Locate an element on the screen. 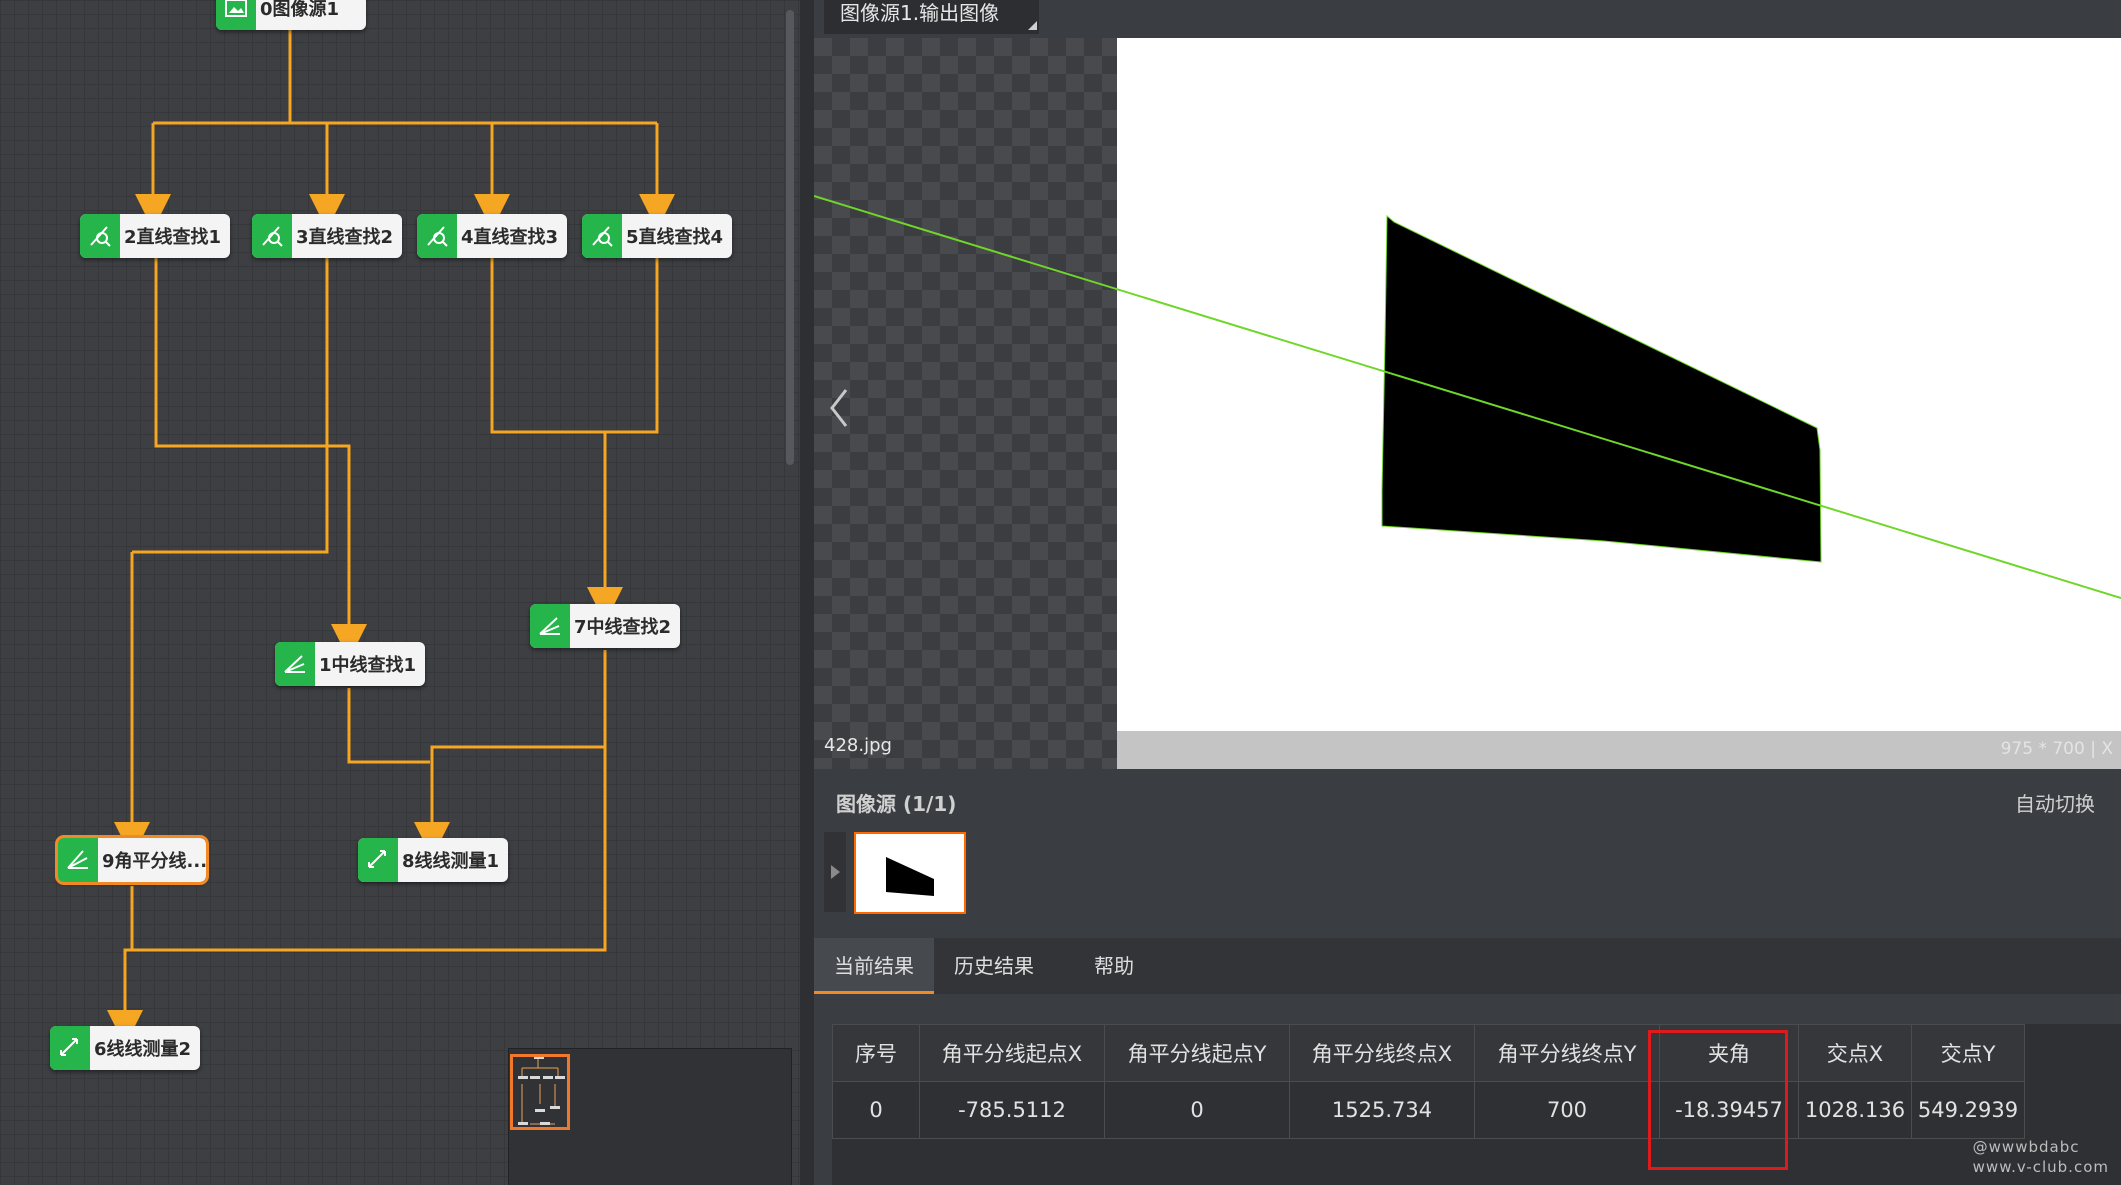 The height and width of the screenshot is (1185, 2121). cell-angle: -18.39457 is located at coordinates (1729, 1110).